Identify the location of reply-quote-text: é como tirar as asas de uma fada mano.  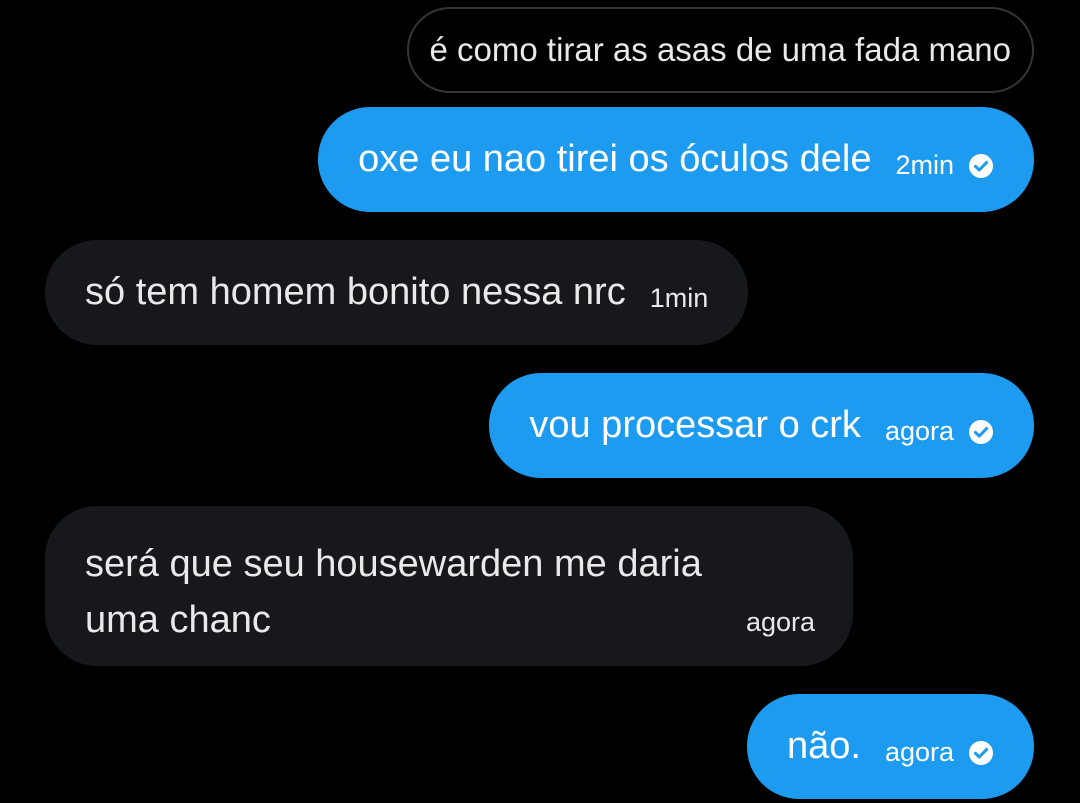
(720, 49).